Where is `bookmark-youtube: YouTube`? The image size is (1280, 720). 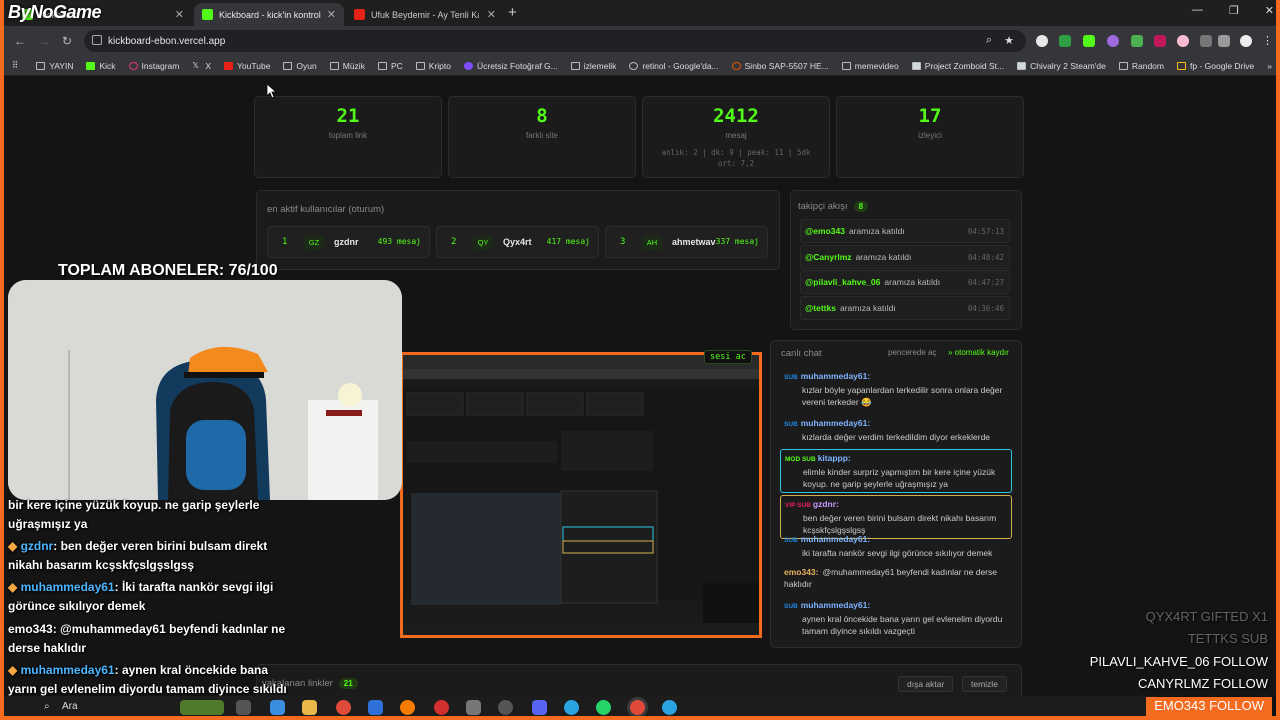 bookmark-youtube: YouTube is located at coordinates (247, 66).